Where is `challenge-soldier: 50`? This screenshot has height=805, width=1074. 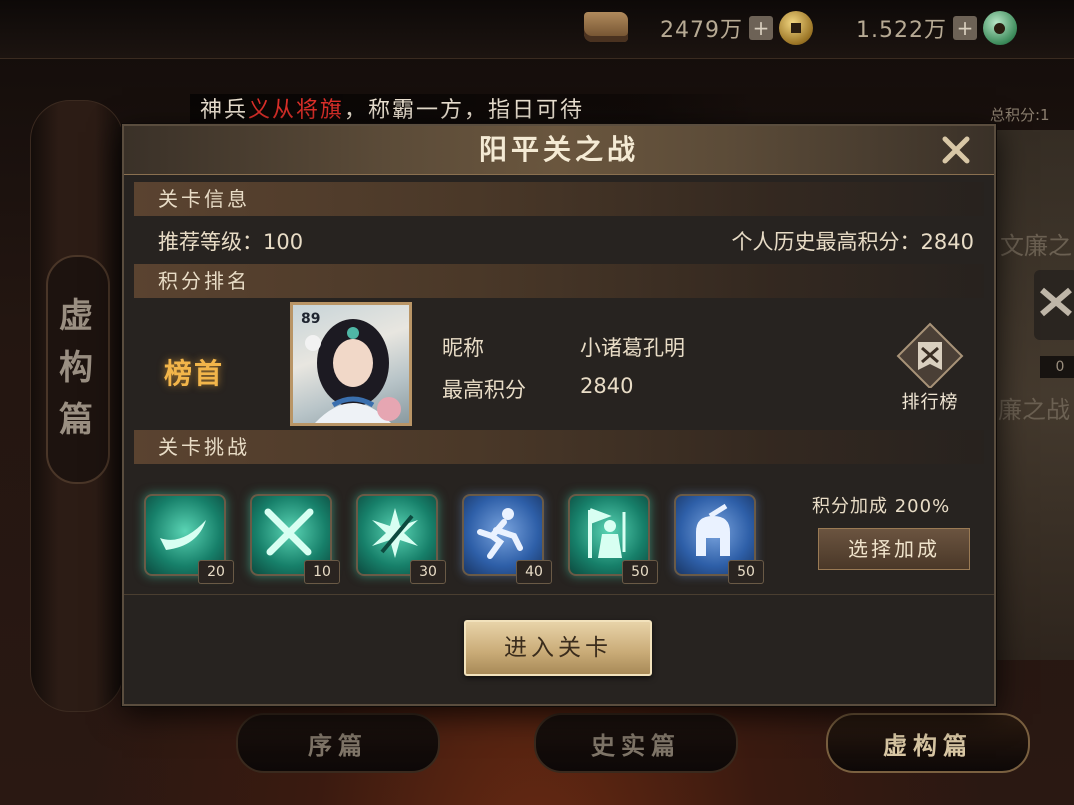 challenge-soldier: 50 is located at coordinates (613, 539).